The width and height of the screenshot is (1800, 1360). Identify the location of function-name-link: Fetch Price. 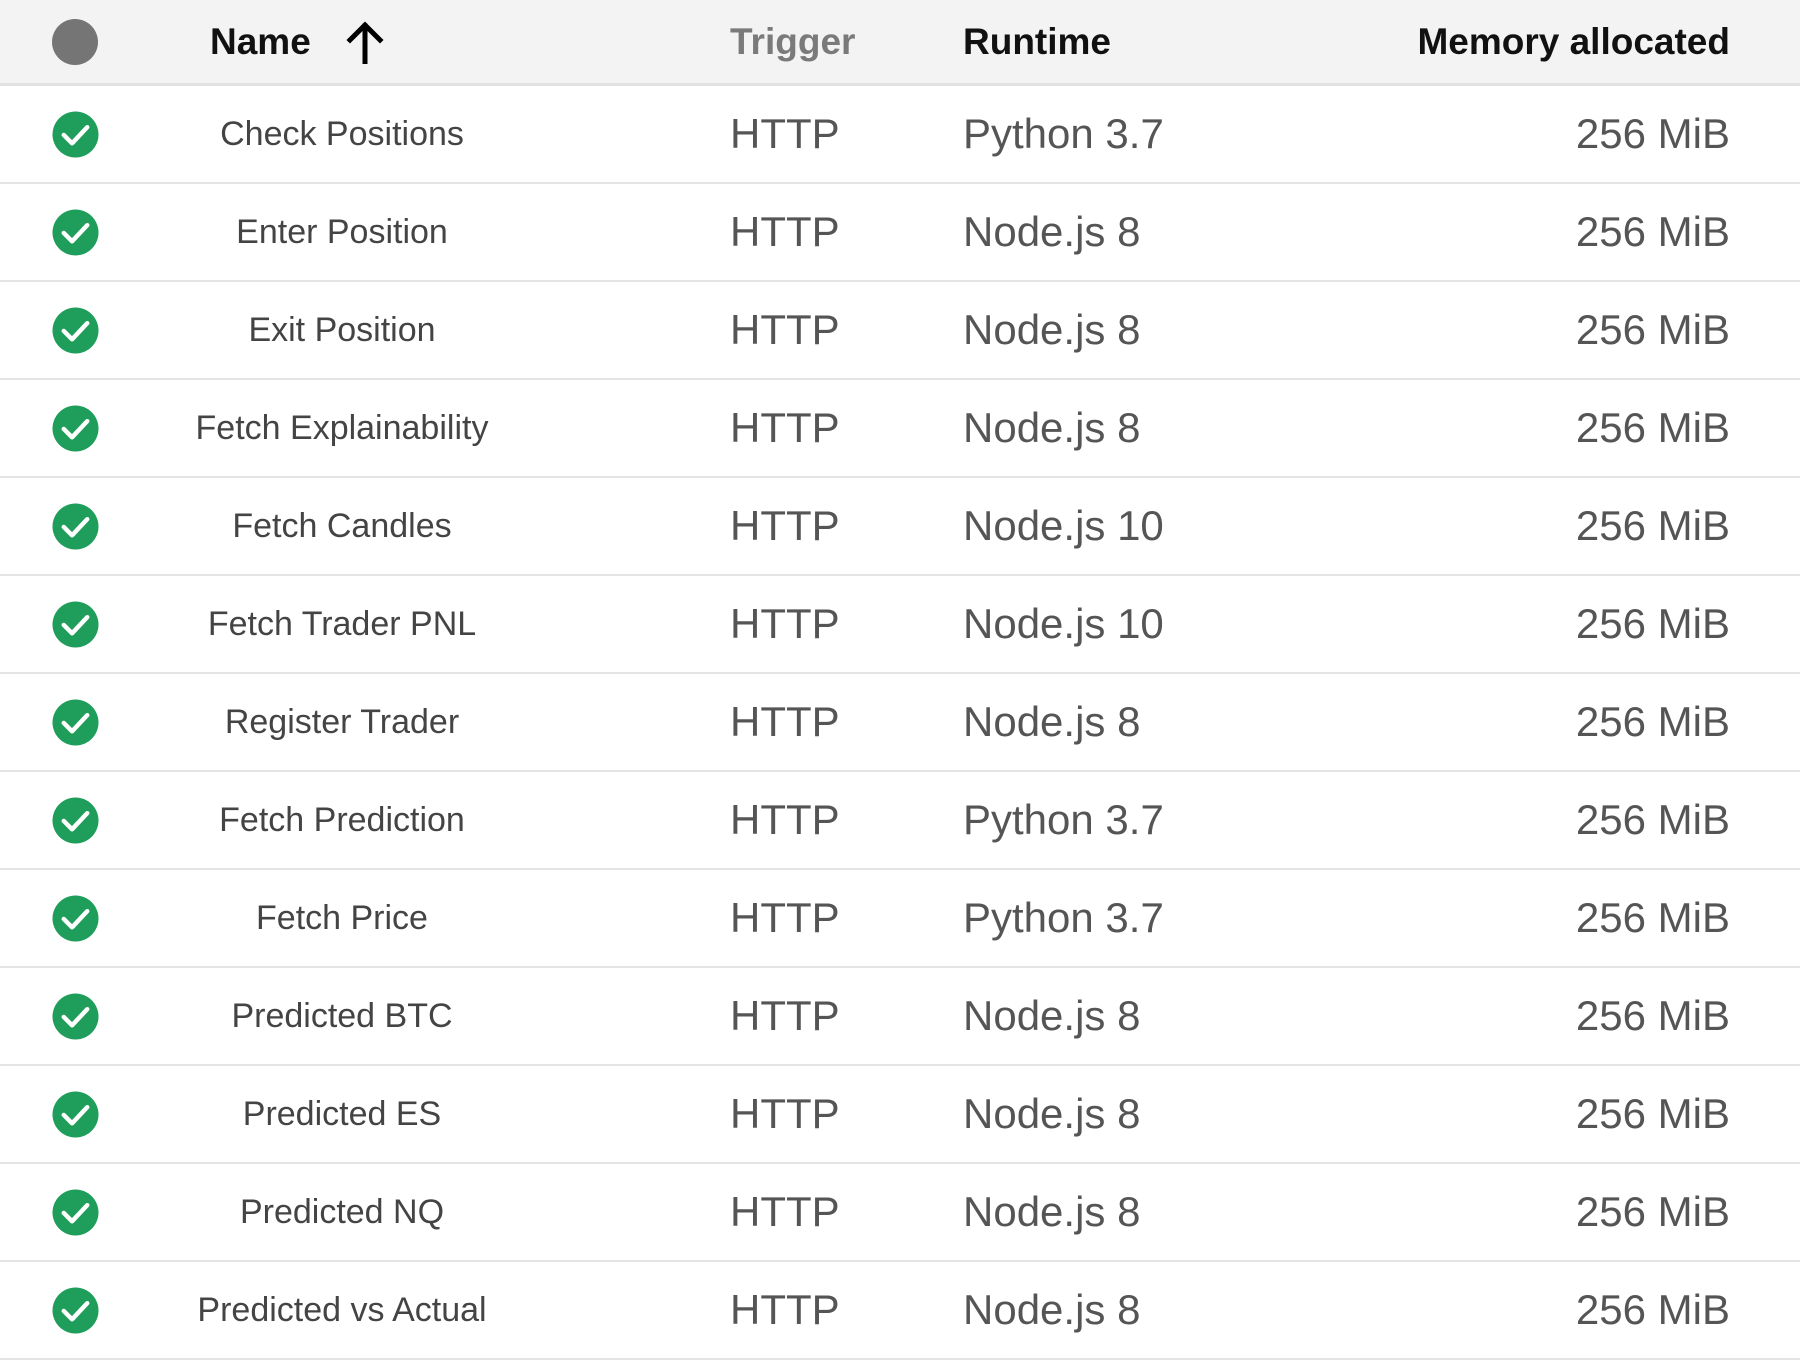
(342, 918).